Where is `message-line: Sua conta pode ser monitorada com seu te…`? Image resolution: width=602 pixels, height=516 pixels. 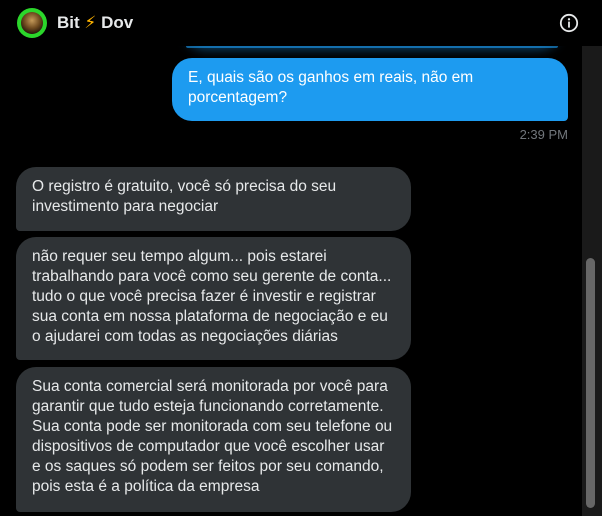
message-line: Sua conta pode ser monitorada com seu te… is located at coordinates (212, 426).